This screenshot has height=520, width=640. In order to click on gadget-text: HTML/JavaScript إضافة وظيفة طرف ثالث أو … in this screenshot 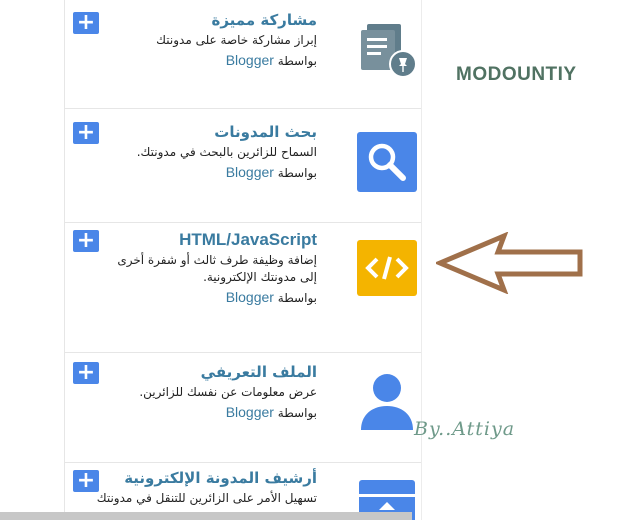, I will do `click(192, 268)`.